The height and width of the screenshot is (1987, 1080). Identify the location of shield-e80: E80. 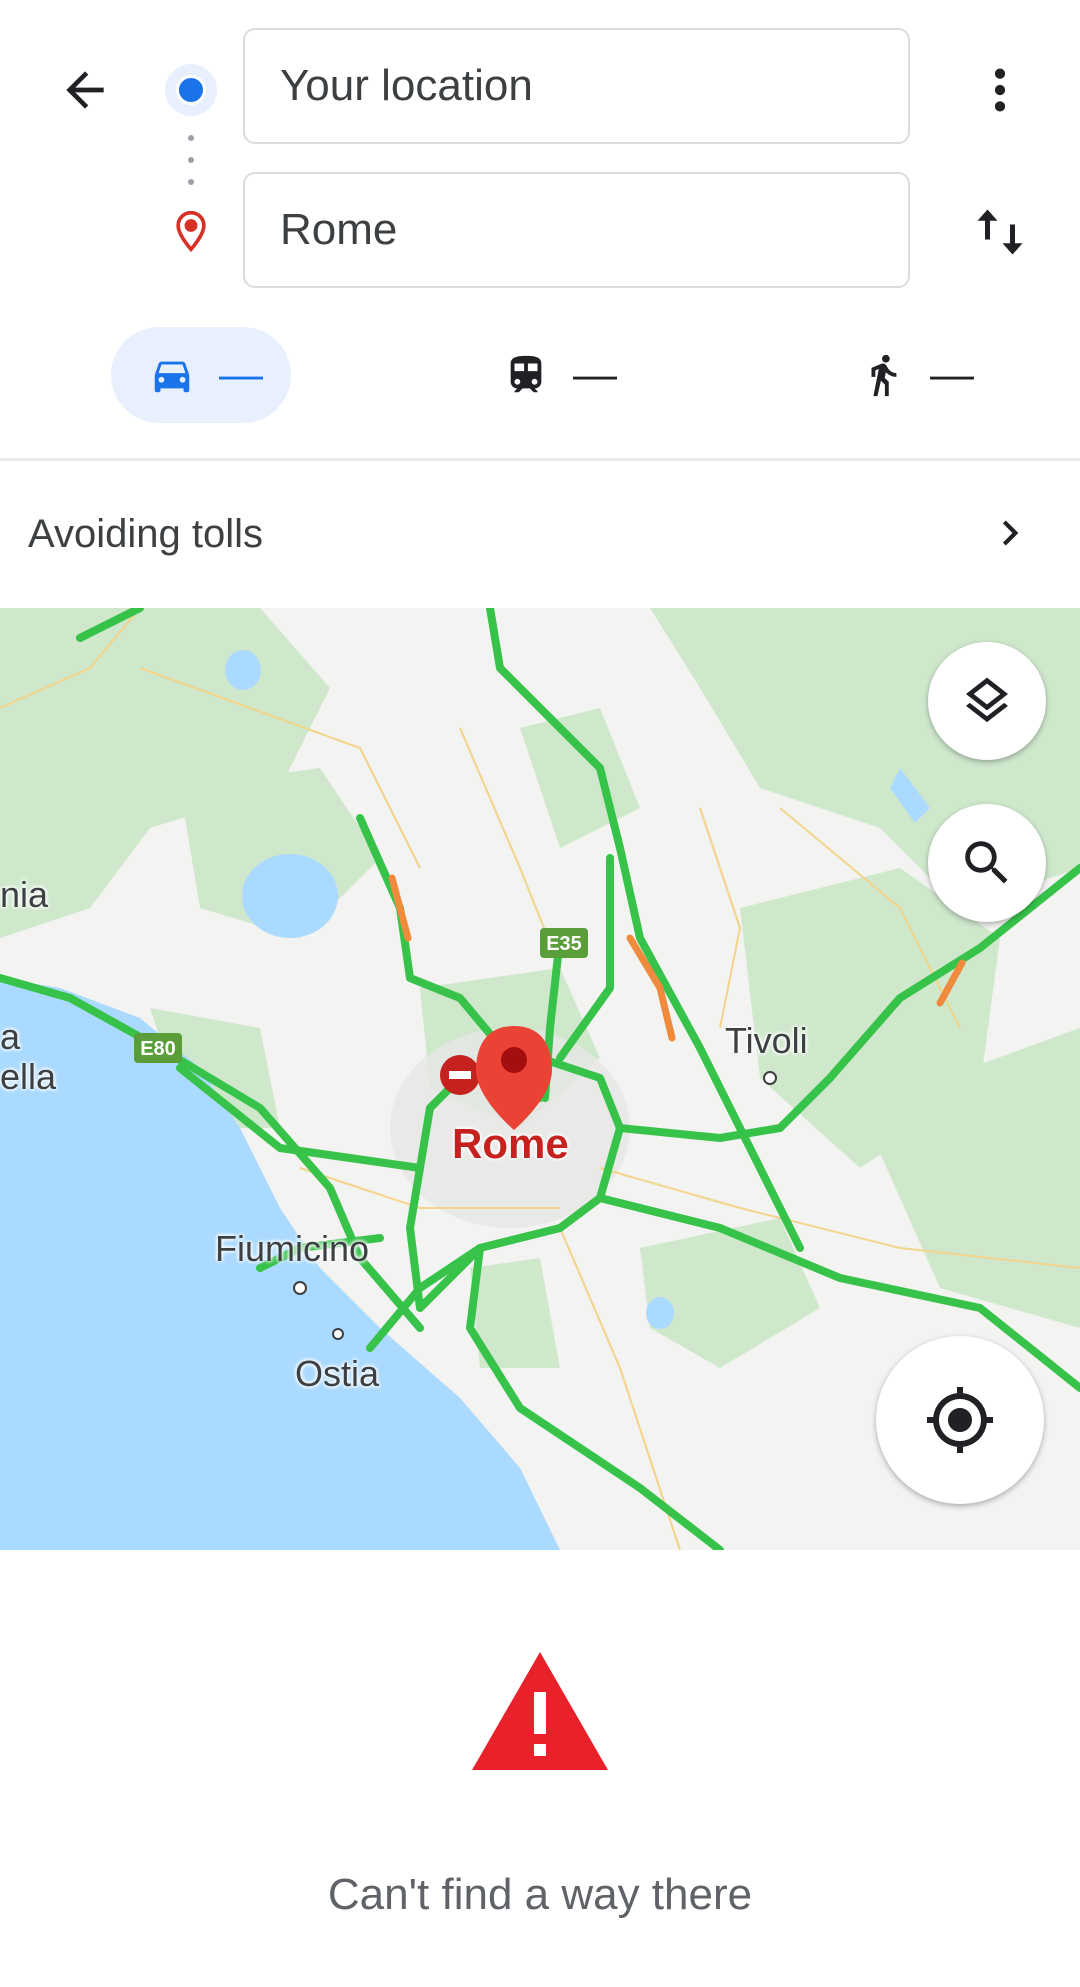
(158, 1049).